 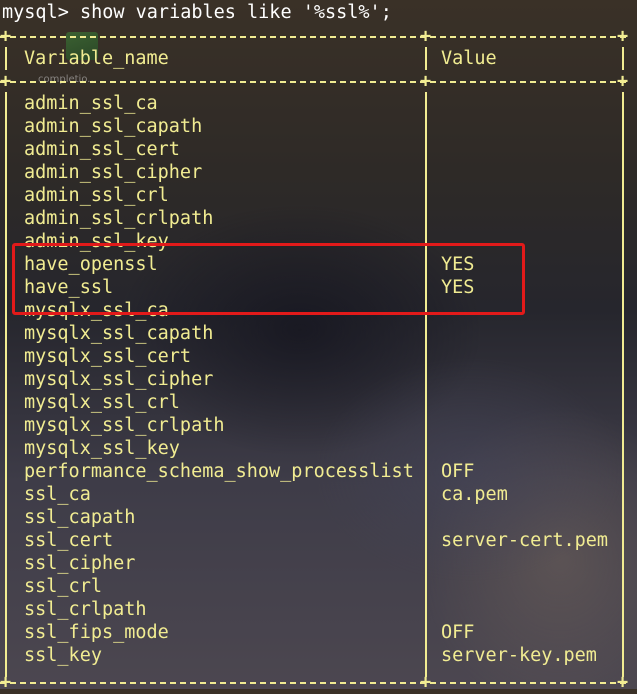 What do you see at coordinates (318, 126) in the screenshot?
I see `table-row: admin_ssl_capath` at bounding box center [318, 126].